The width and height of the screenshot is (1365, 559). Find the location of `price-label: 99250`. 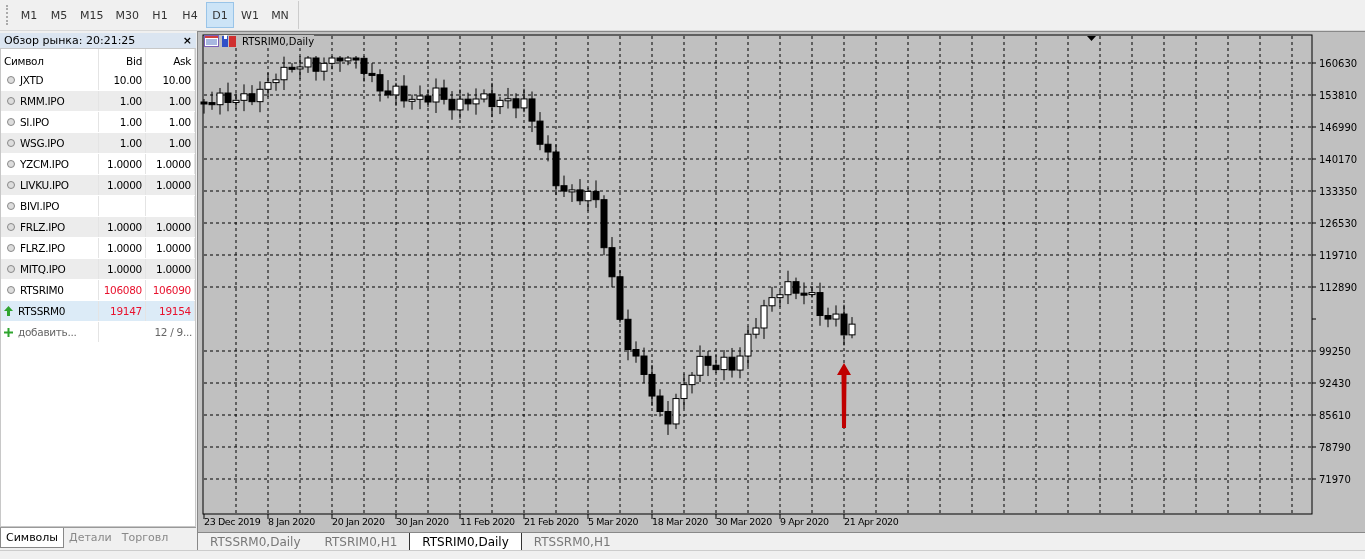

price-label: 99250 is located at coordinates (1335, 351).